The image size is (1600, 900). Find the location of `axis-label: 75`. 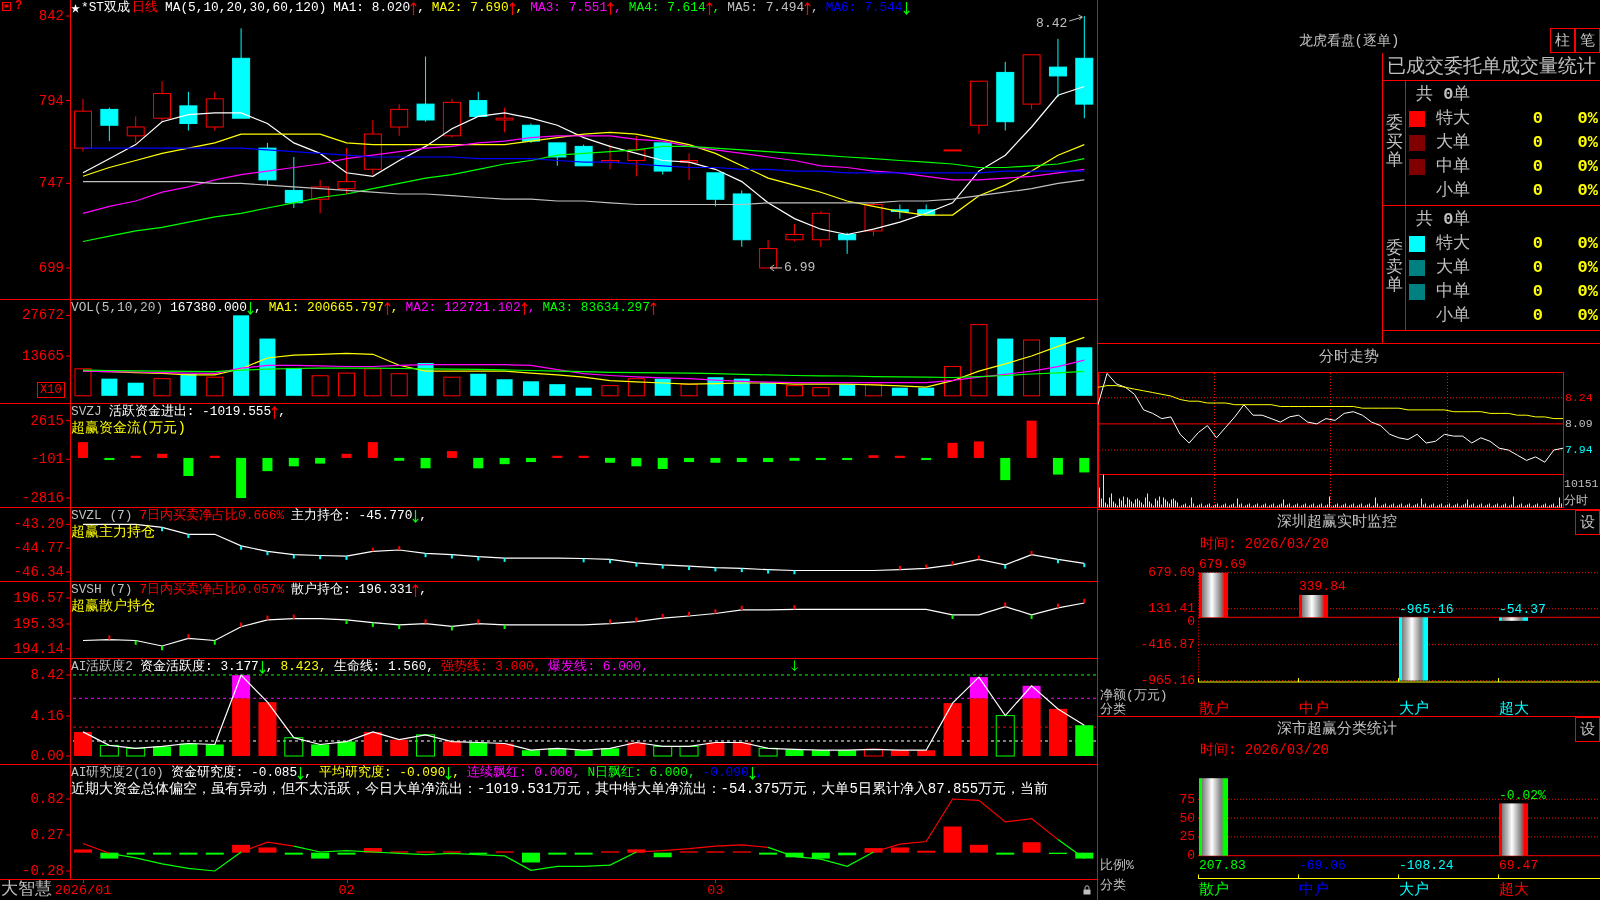

axis-label: 75 is located at coordinates (1187, 799).